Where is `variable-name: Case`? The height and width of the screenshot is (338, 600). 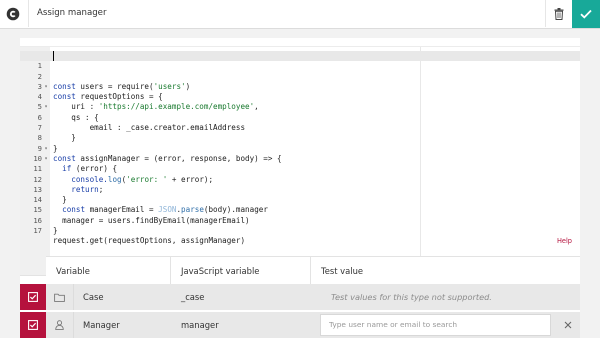 variable-name: Case is located at coordinates (93, 297).